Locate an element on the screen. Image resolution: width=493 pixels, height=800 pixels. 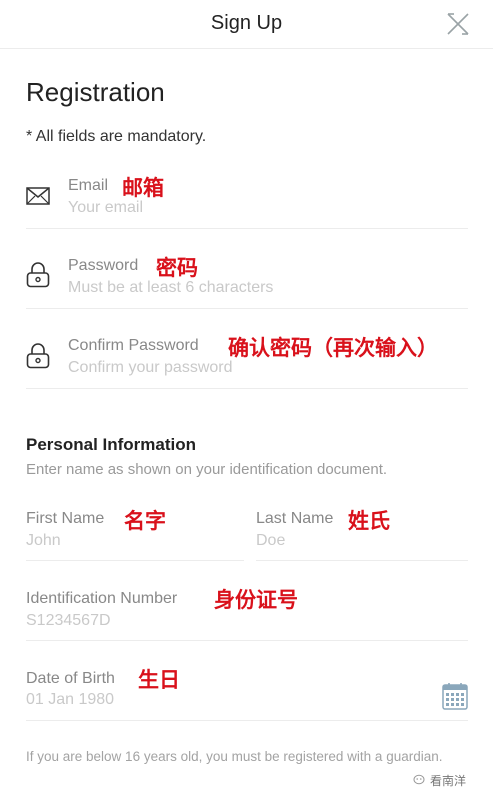
personal-info-title: Personal Information is located at coordinates (111, 444).